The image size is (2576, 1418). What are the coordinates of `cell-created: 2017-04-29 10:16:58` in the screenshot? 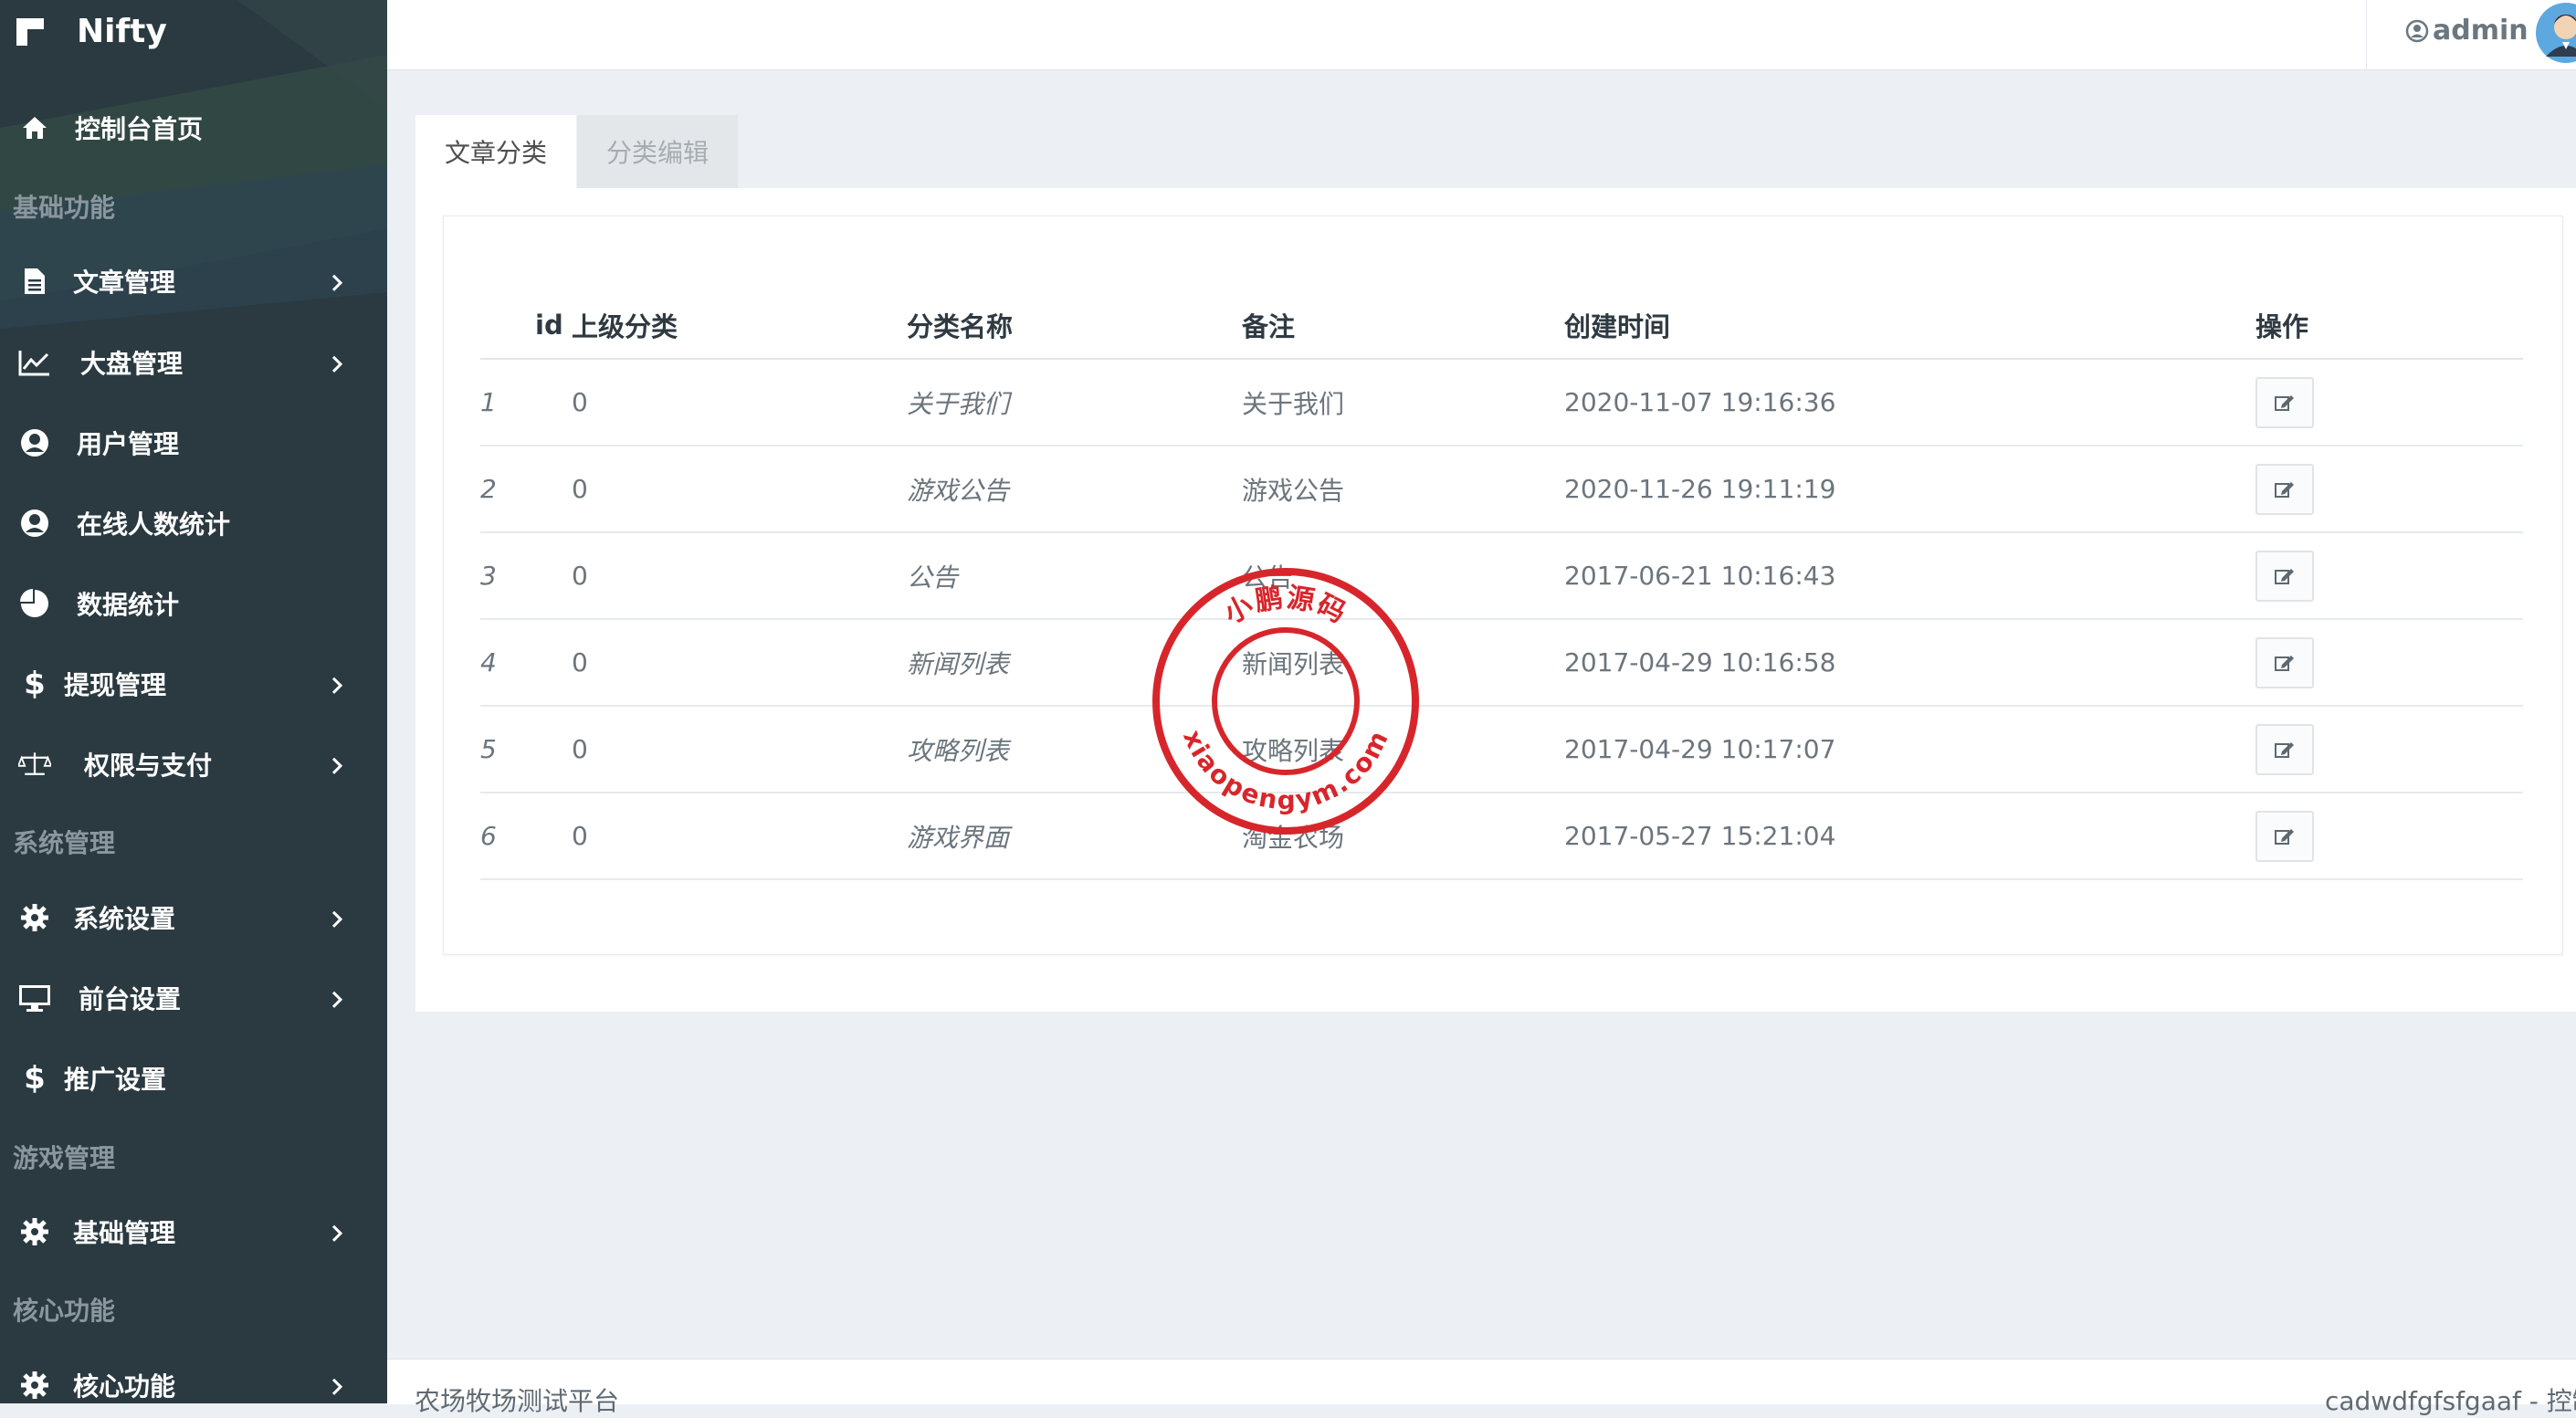 It's located at (1909, 663).